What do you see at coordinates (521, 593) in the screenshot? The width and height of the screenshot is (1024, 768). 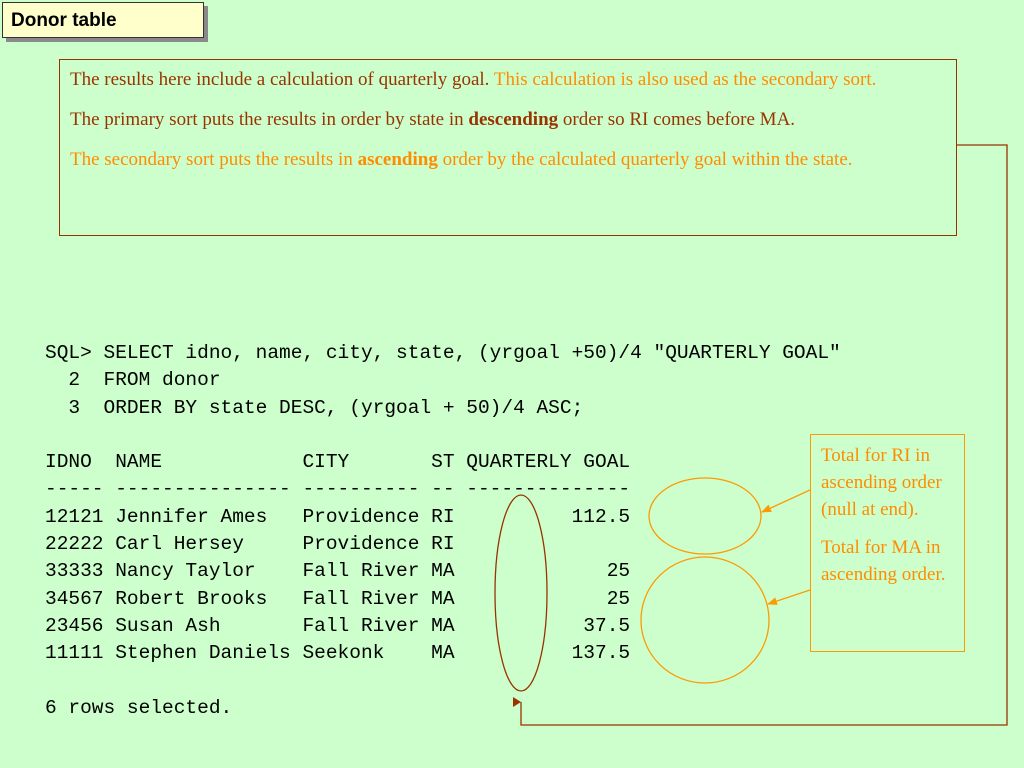 I see `state-column-highlight` at bounding box center [521, 593].